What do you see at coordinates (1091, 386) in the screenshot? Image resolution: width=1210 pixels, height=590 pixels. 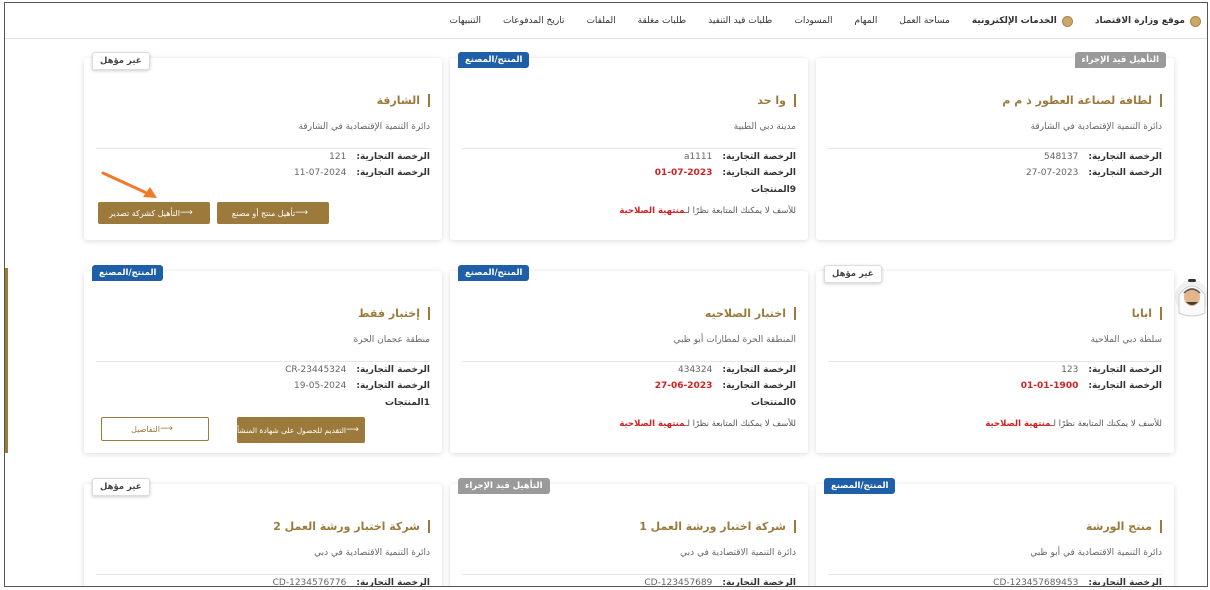 I see `date-row: الرخصة التجارية:1900-01-01` at bounding box center [1091, 386].